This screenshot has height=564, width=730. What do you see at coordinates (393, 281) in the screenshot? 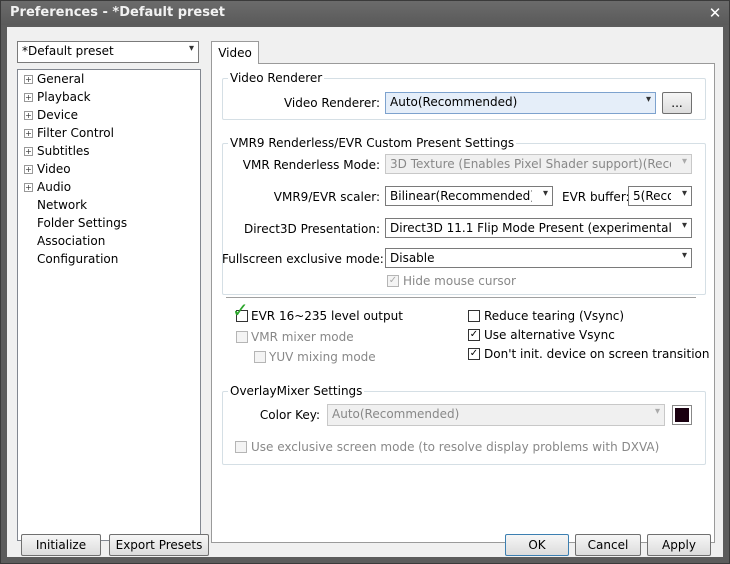
I see `hide-mouse-checkbox: ✓` at bounding box center [393, 281].